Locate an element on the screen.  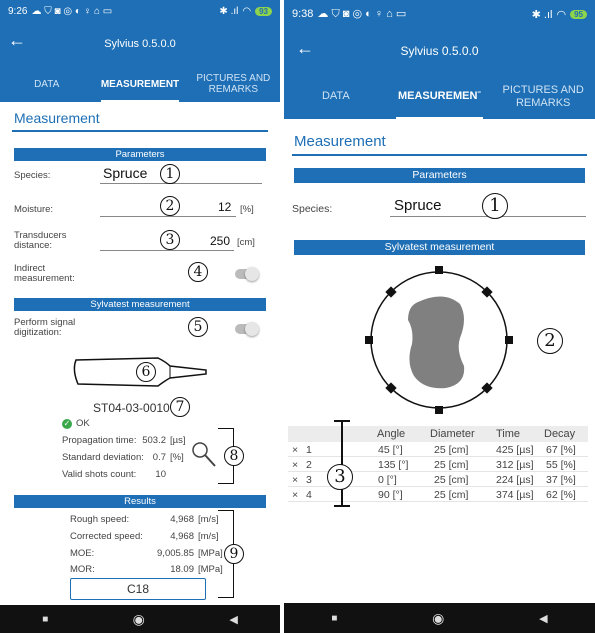
stat-label-2: Valid shots count: is located at coordinates (99, 474).